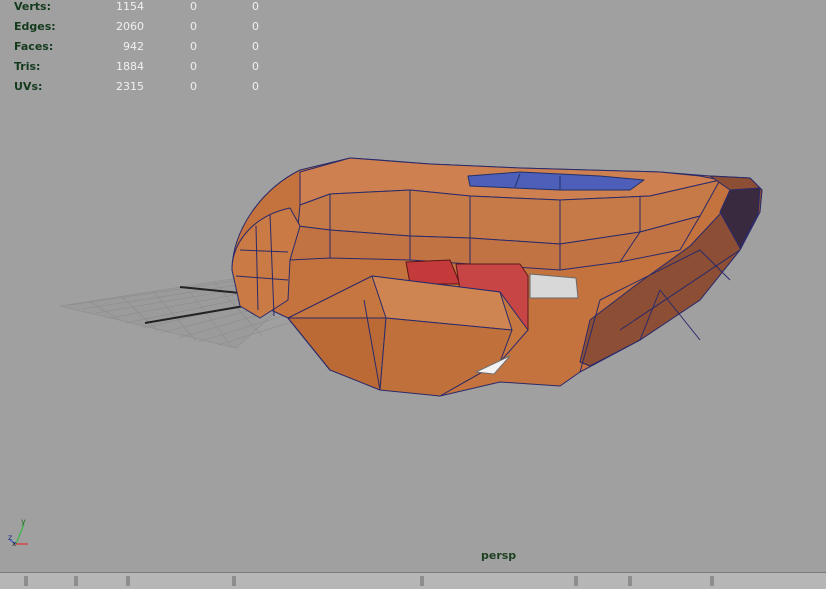  Describe the element at coordinates (18, 535) in the screenshot. I see `axis-gizmo-icon: y z x` at that location.